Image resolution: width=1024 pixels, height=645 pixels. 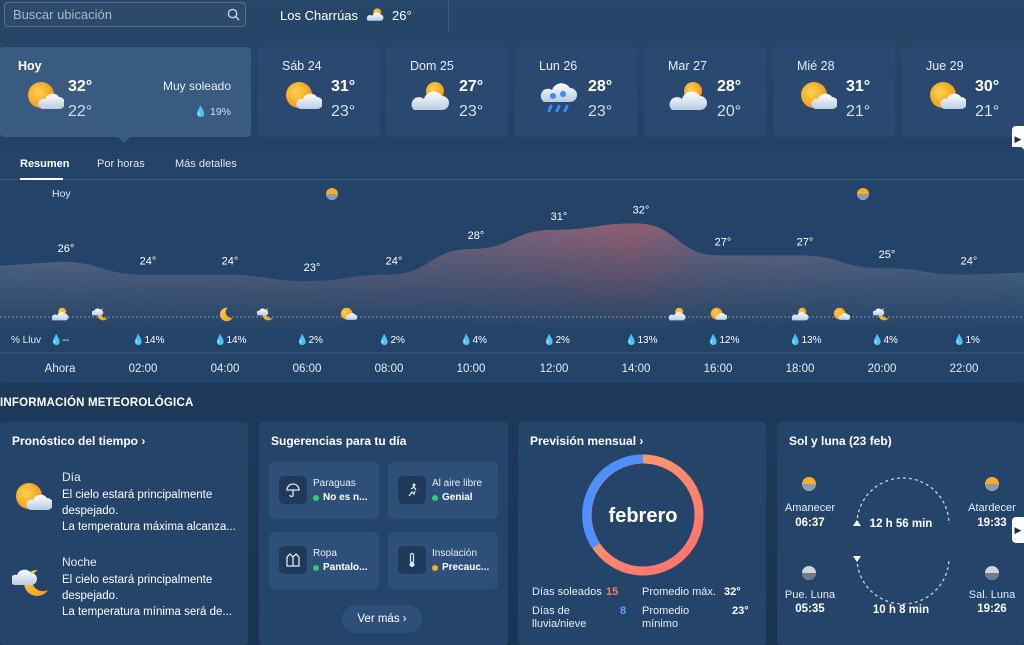 What do you see at coordinates (325, 553) in the screenshot?
I see `suggestion-name: Ropa` at bounding box center [325, 553].